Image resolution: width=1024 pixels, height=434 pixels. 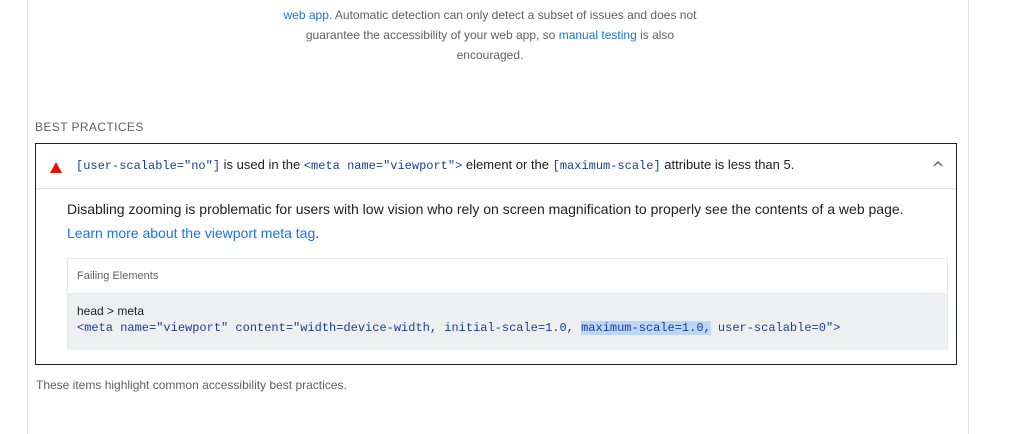 What do you see at coordinates (775, 328) in the screenshot?
I see `snippet-after: user-scalable=0">` at bounding box center [775, 328].